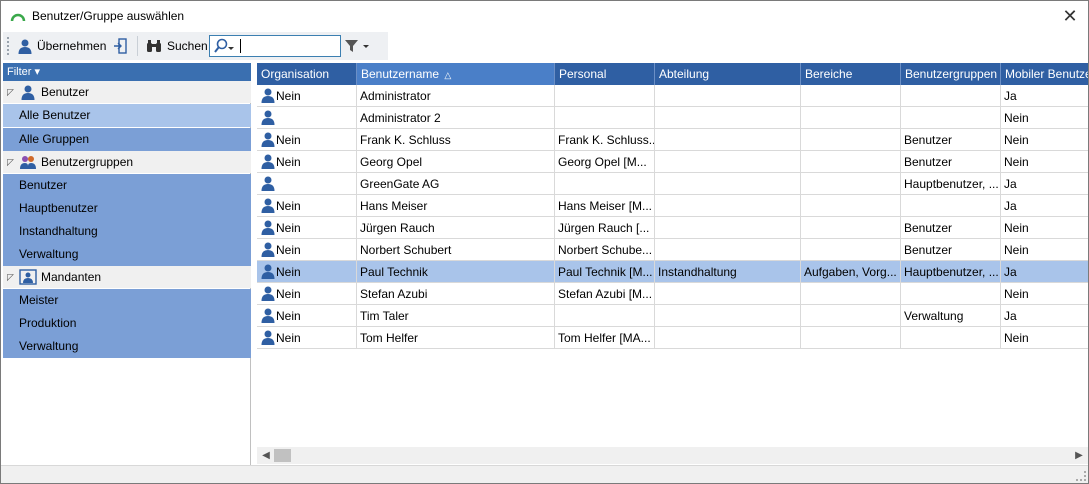 The height and width of the screenshot is (484, 1089). What do you see at coordinates (127, 300) in the screenshot?
I see `filter-item-meister: Meister` at bounding box center [127, 300].